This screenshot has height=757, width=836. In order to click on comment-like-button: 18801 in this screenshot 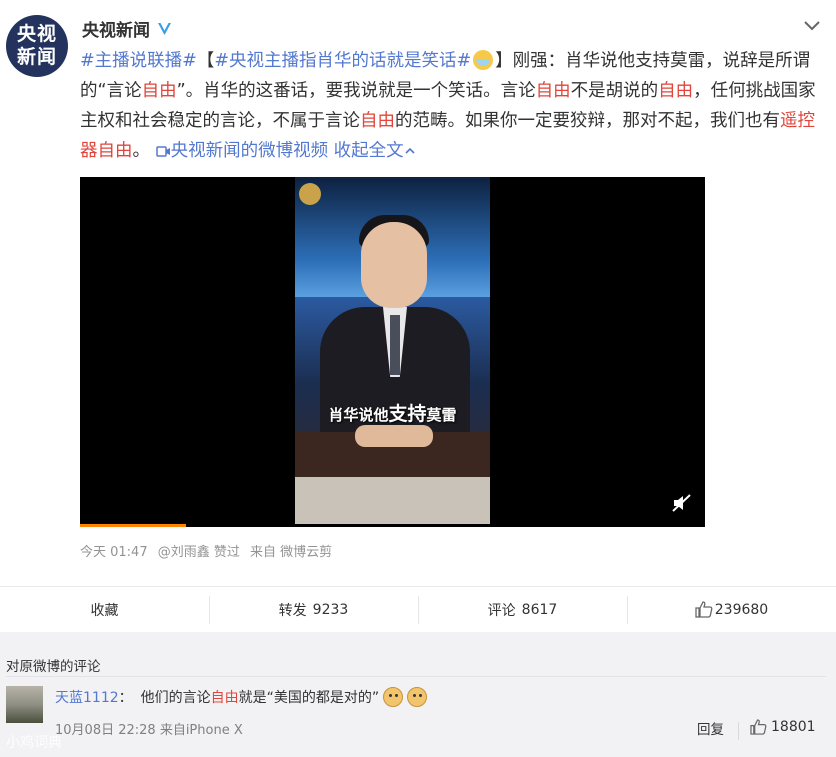, I will do `click(783, 727)`.